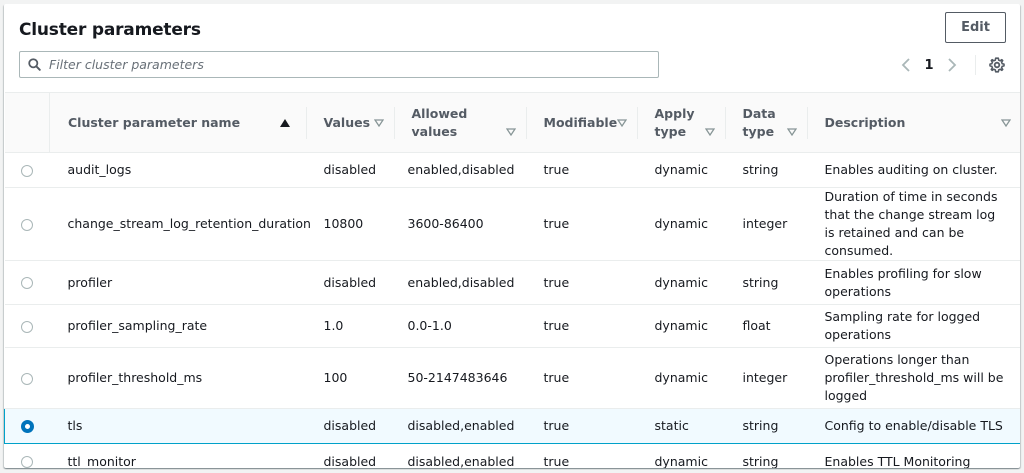 The width and height of the screenshot is (1024, 473). Describe the element at coordinates (913, 170) in the screenshot. I see `cell-description: Enables auditing on cluster.` at that location.